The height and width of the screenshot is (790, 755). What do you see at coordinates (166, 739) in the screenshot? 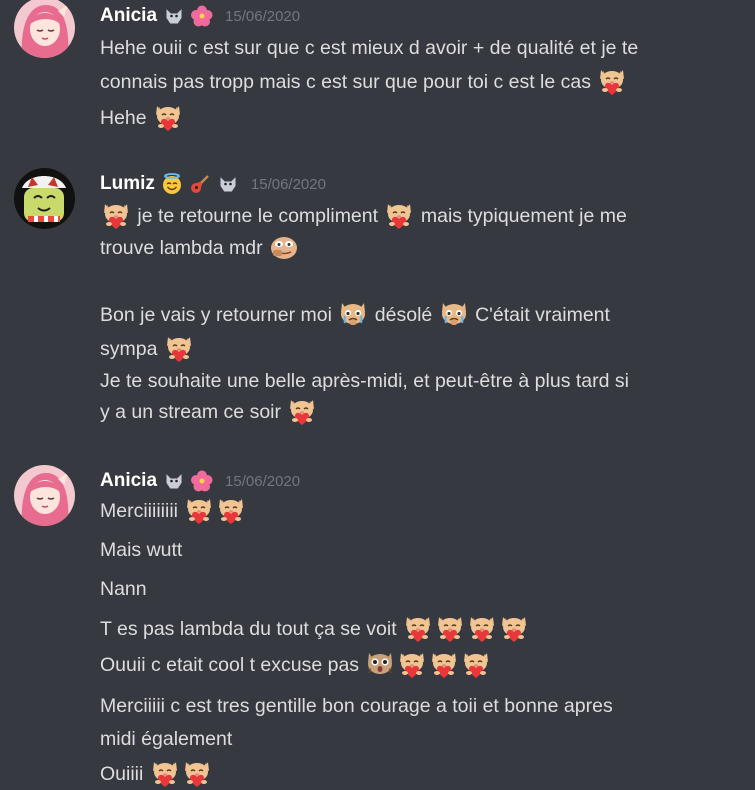
I see `message-line: midi également` at bounding box center [166, 739].